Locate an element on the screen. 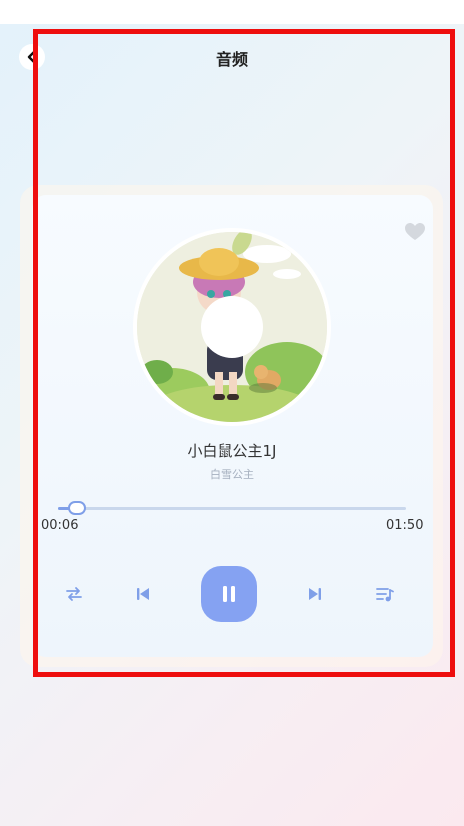 The width and height of the screenshot is (464, 826). pause-icon is located at coordinates (229, 594).